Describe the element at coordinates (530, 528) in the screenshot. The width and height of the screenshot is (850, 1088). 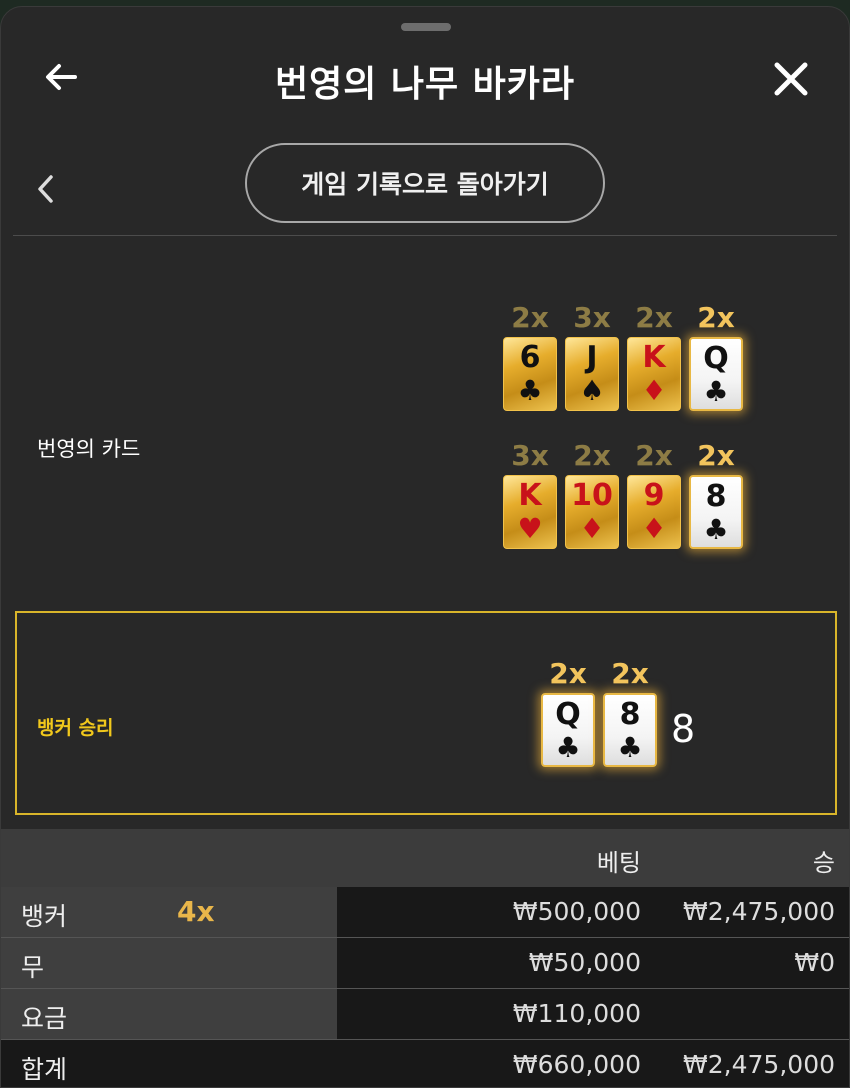
I see `card-suit-icon: ♥` at that location.